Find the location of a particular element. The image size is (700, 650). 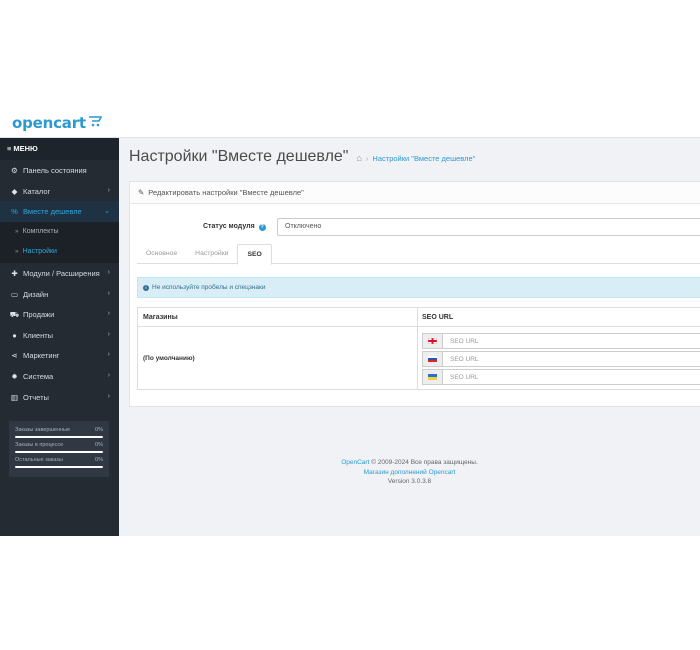

flag-ua-icon is located at coordinates (433, 377).